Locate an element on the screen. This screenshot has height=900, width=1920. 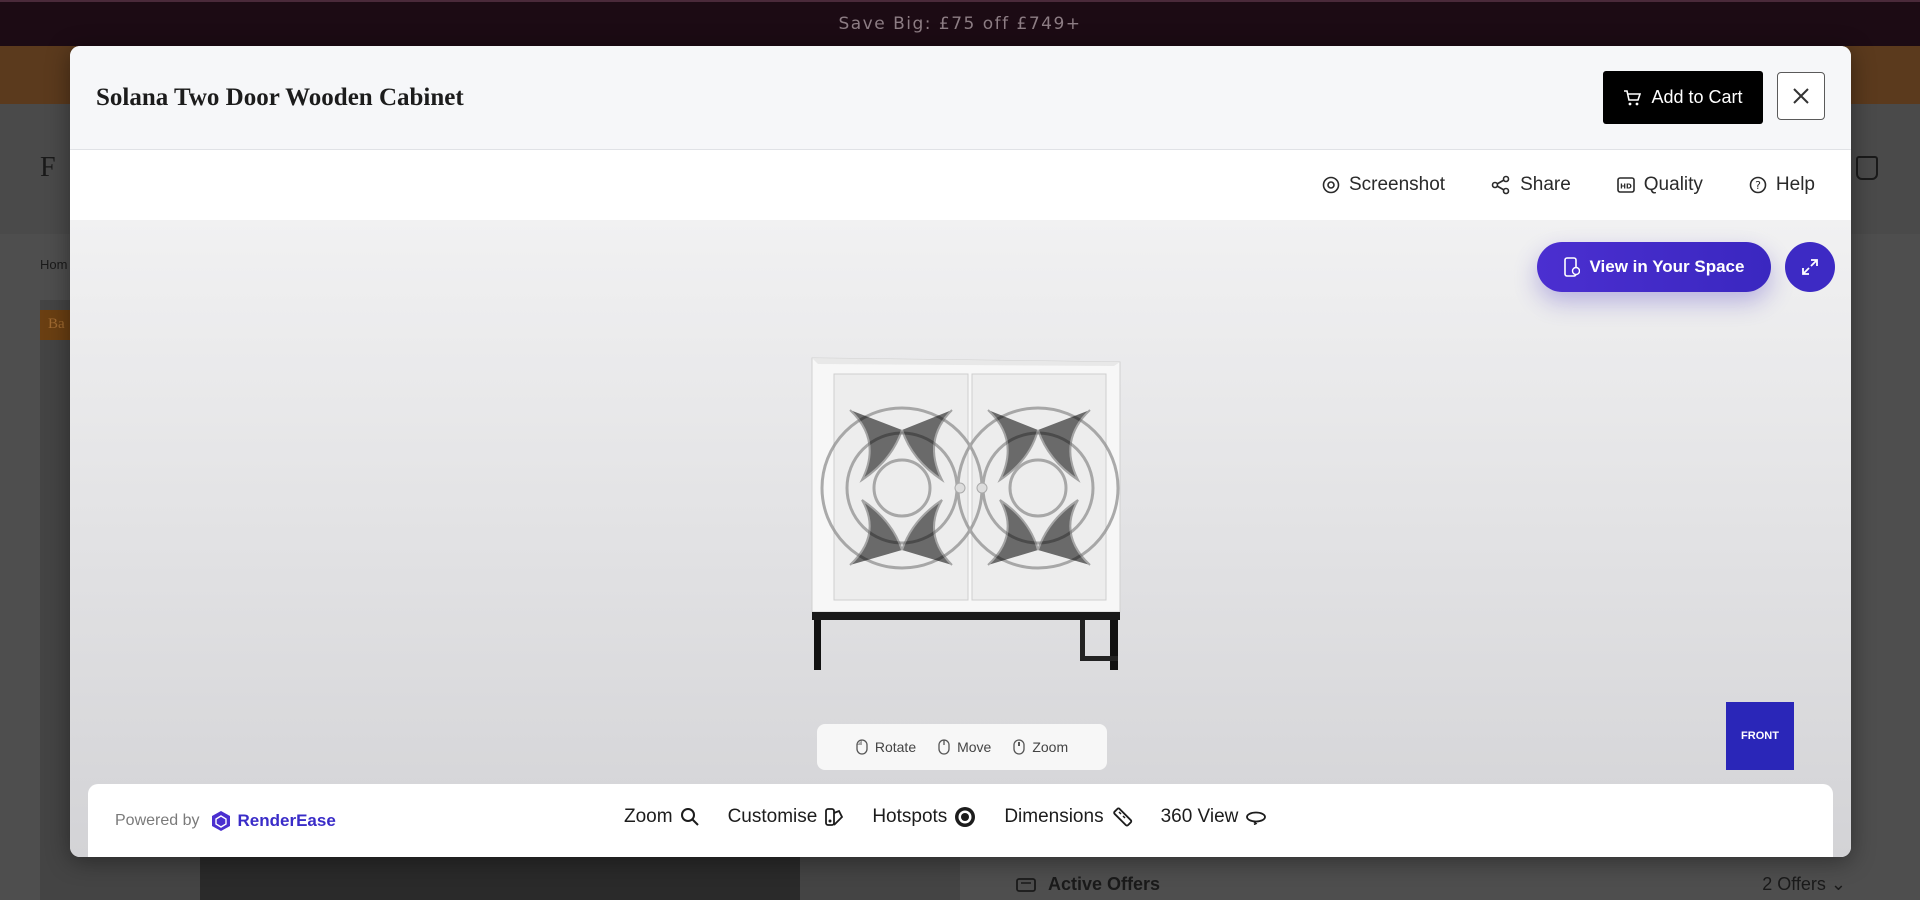
magnifier-icon is located at coordinates (689, 817).